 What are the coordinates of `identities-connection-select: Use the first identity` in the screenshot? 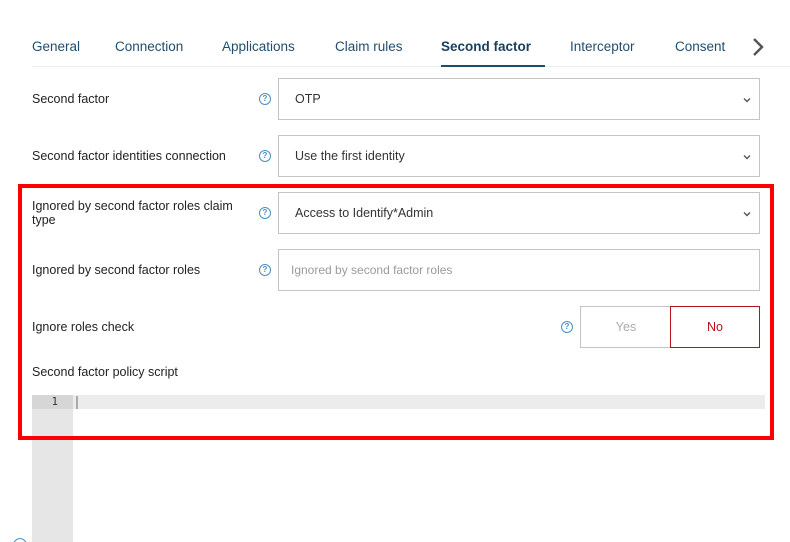 It's located at (519, 156).